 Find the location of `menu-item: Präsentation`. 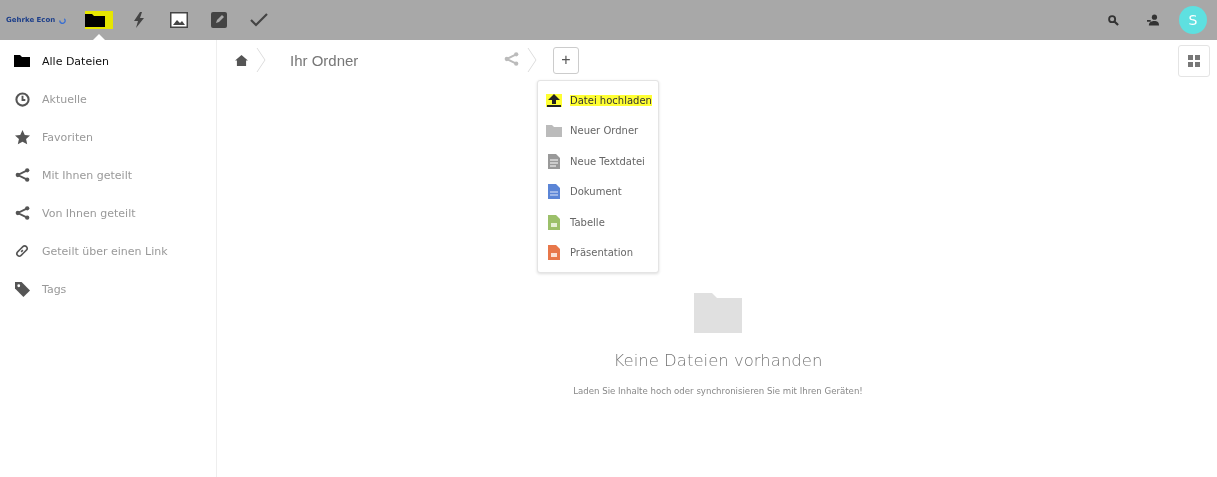

menu-item: Präsentation is located at coordinates (598, 252).